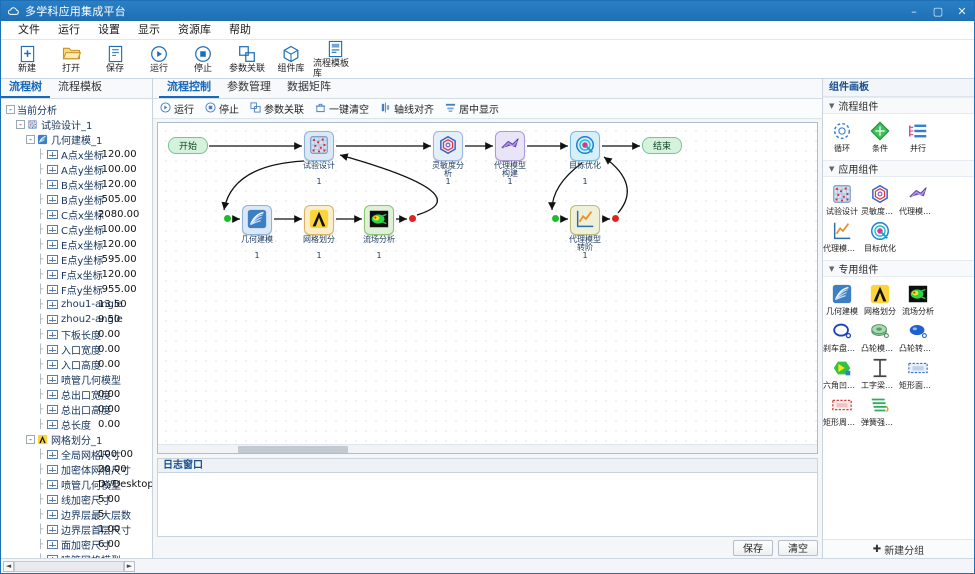  What do you see at coordinates (487, 504) in the screenshot?
I see `log-output` at bounding box center [487, 504].